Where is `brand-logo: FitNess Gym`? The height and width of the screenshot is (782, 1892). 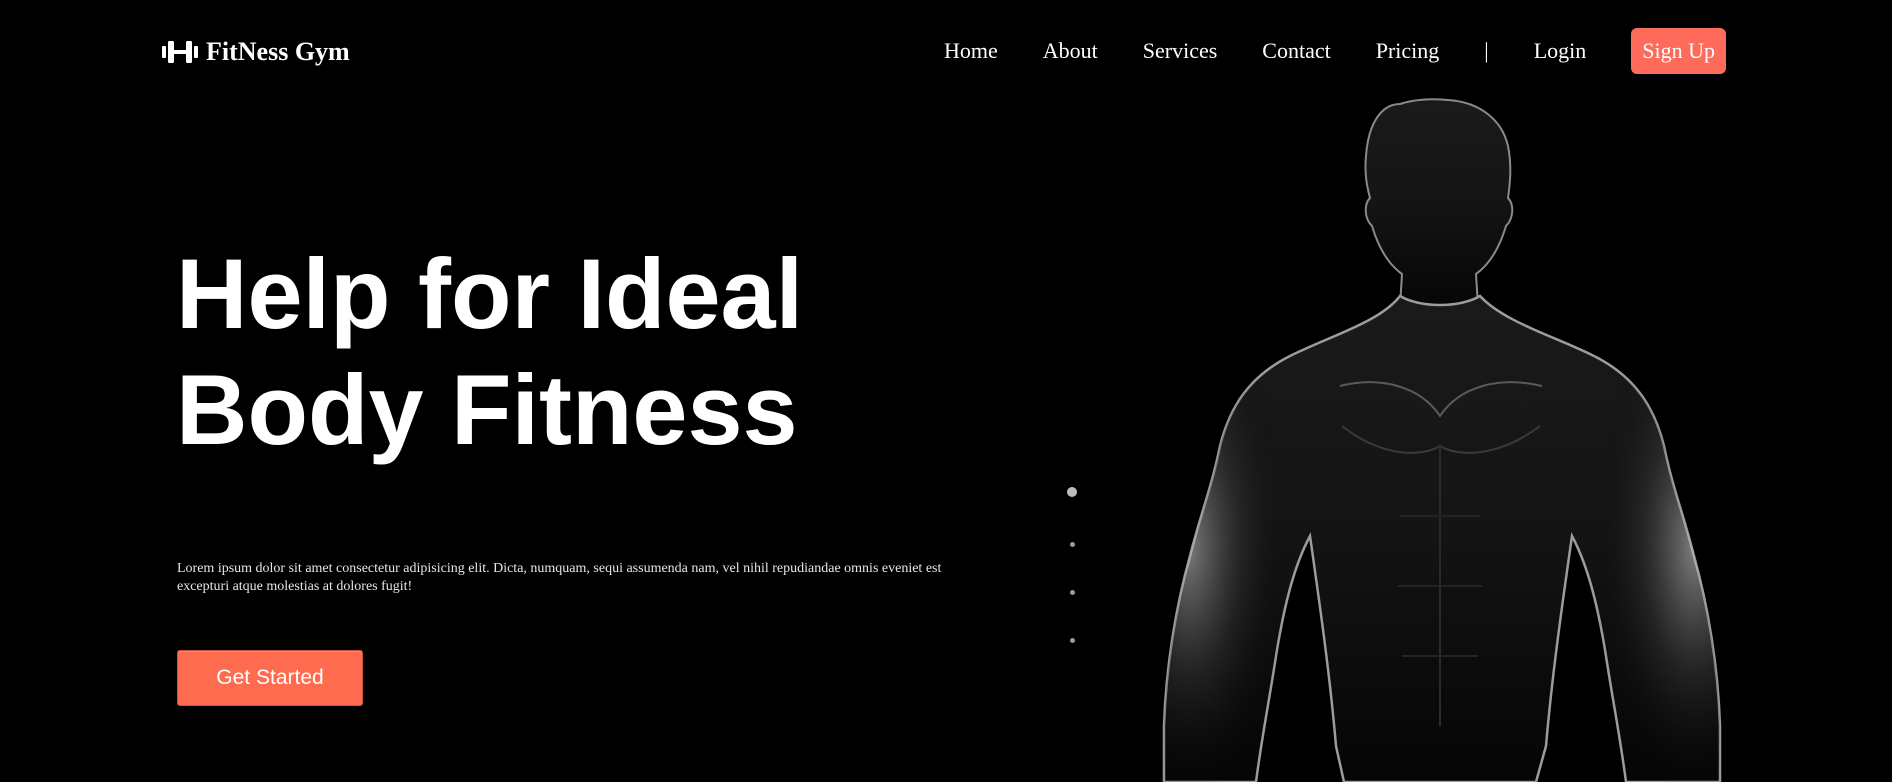
brand-logo: FitNess Gym is located at coordinates (256, 52).